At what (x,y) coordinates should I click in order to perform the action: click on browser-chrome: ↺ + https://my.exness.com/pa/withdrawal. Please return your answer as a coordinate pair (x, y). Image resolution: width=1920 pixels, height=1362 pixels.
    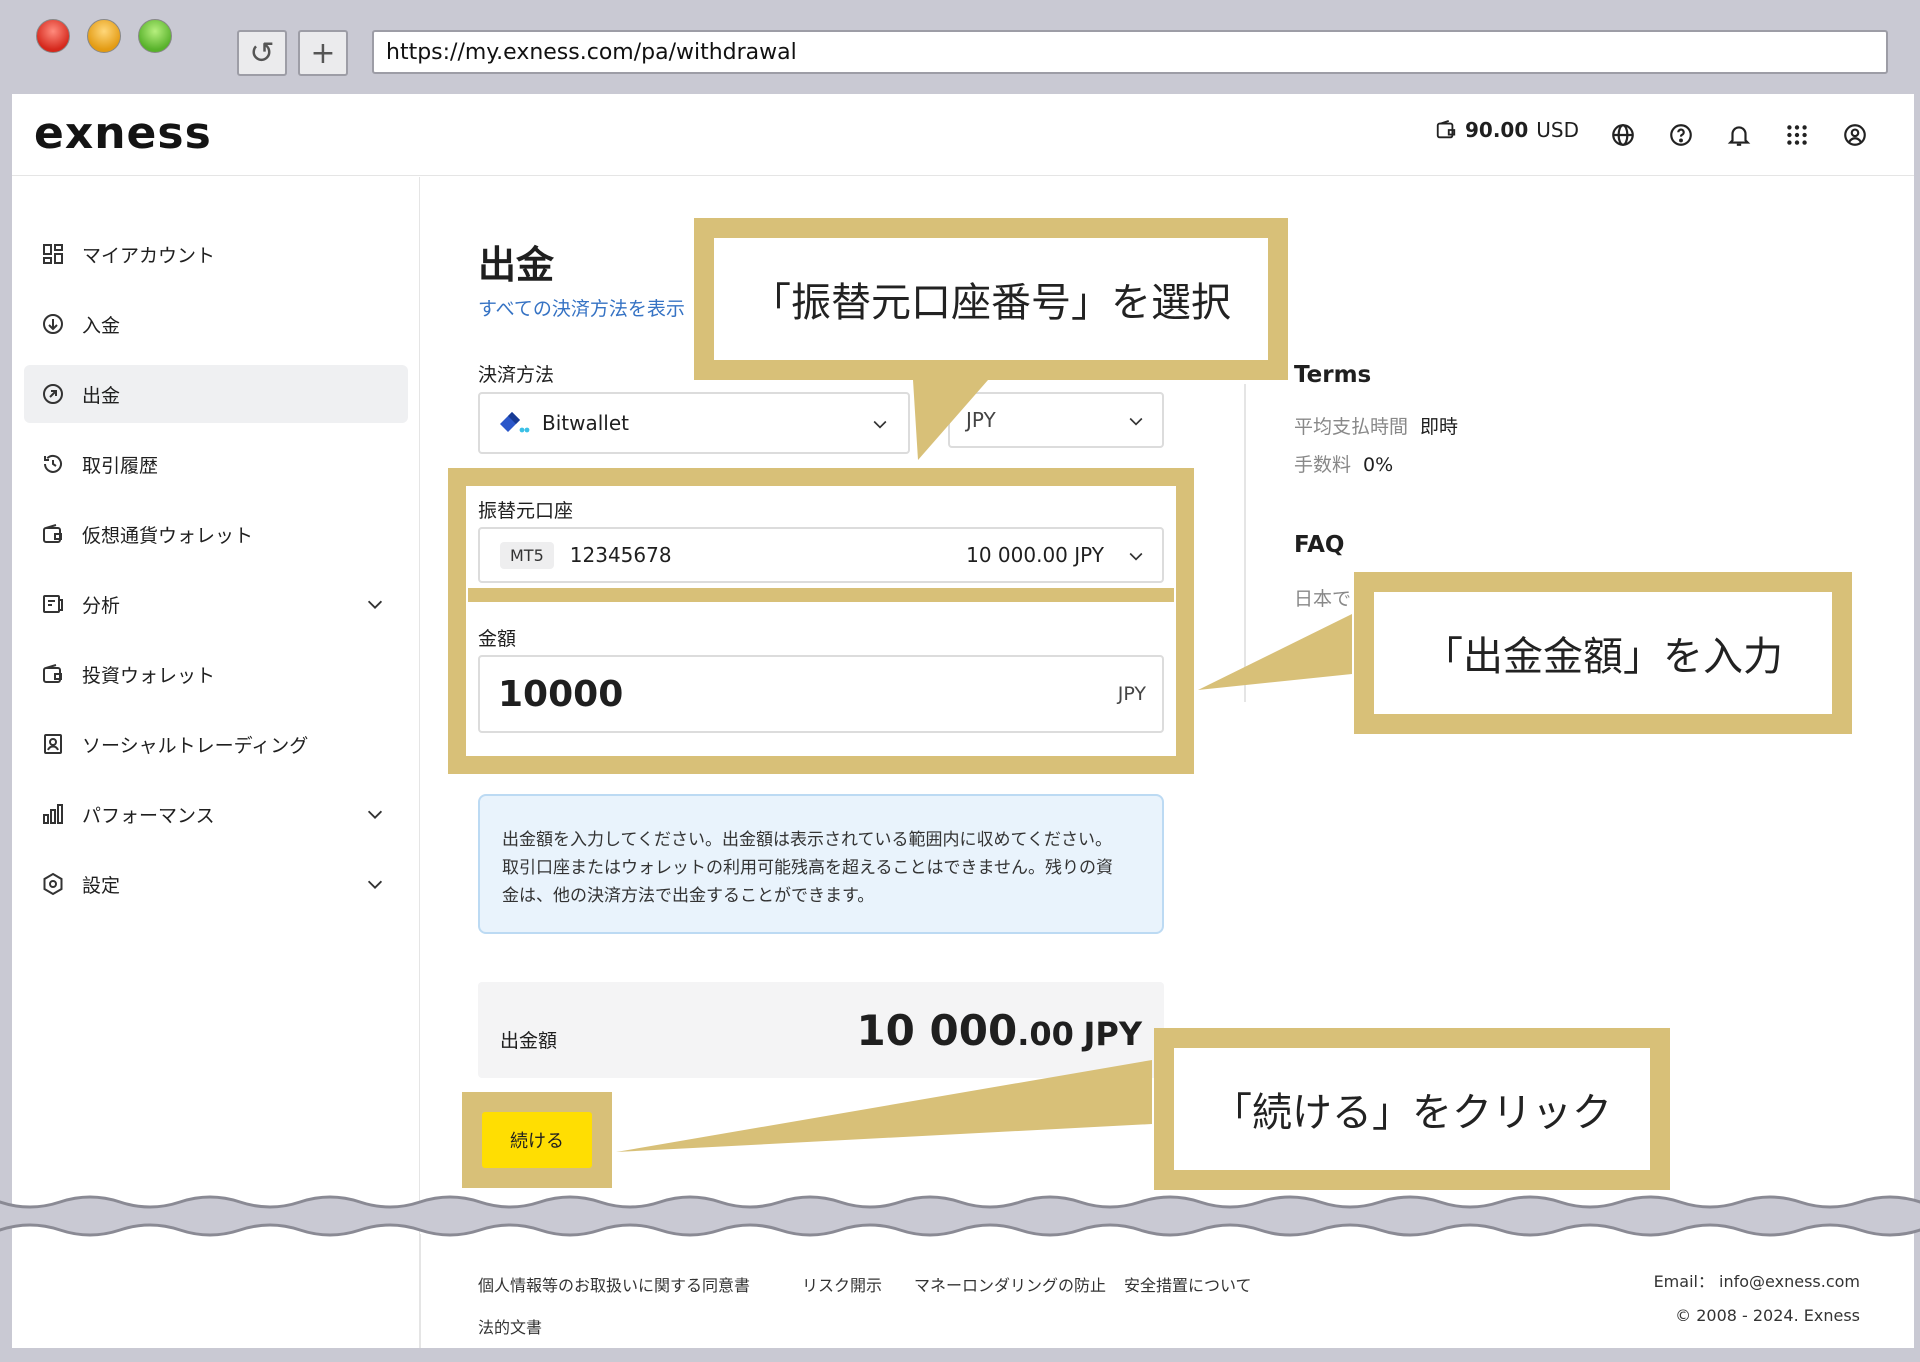
    Looking at the image, I should click on (960, 47).